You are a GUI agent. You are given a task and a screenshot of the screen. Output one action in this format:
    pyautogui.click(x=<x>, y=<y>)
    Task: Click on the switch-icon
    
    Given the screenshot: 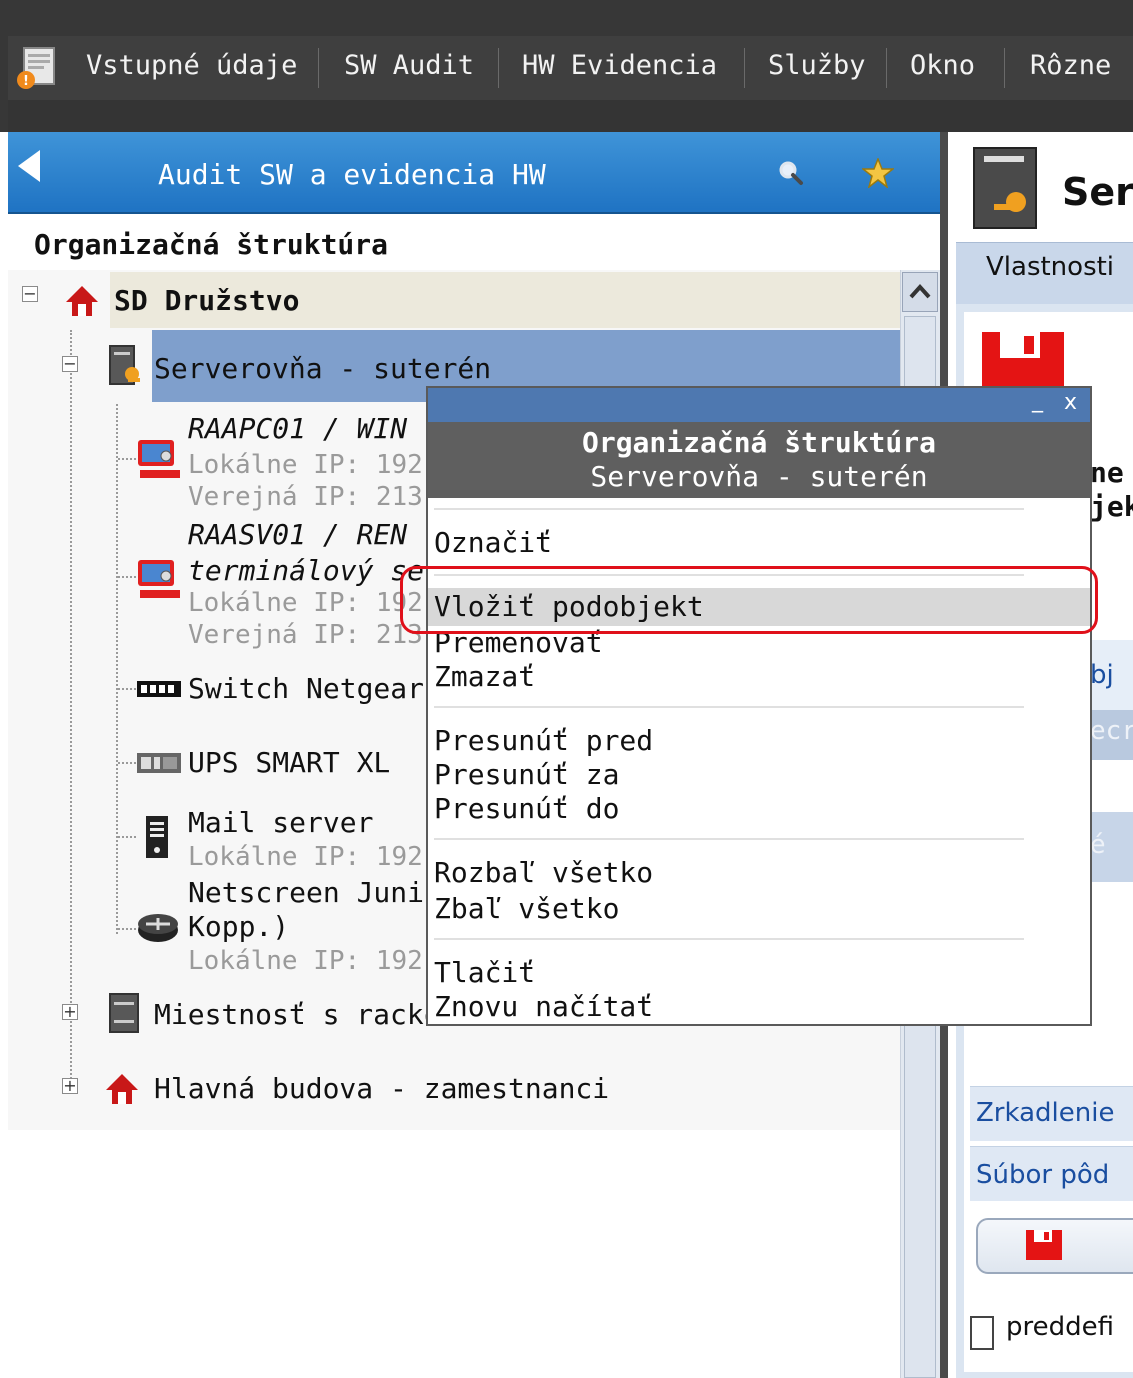 What is the action you would take?
    pyautogui.click(x=159, y=689)
    